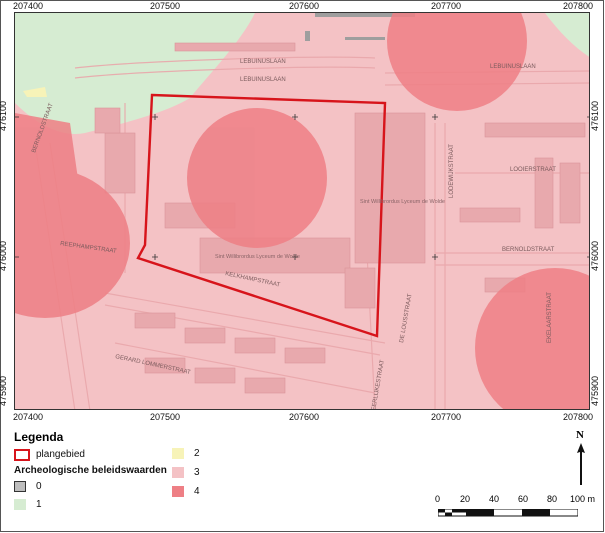  I want to click on street-label-ekelaarstraat: EKELAARSTRAAT, so click(550, 317).